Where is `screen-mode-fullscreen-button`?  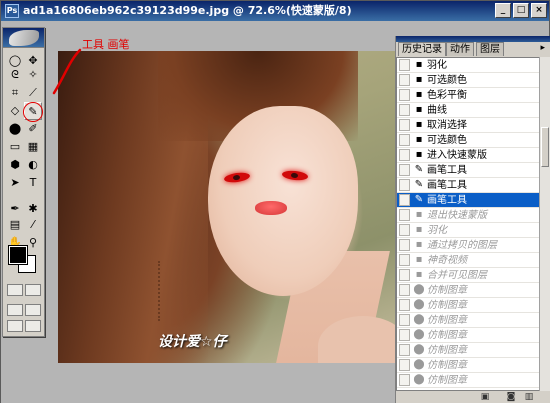 screen-mode-fullscreen-button is located at coordinates (33, 326).